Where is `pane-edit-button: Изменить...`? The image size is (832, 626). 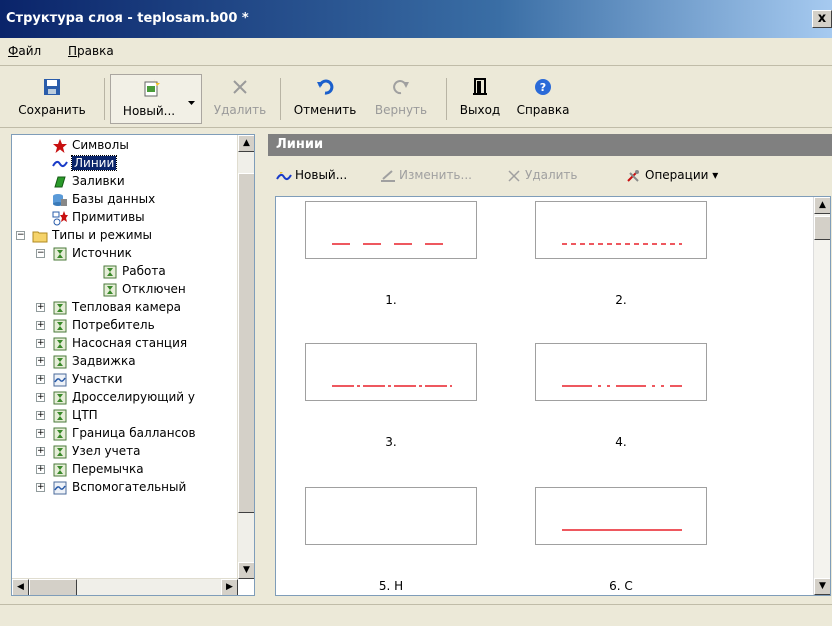
pane-edit-button: Изменить... is located at coordinates (426, 175).